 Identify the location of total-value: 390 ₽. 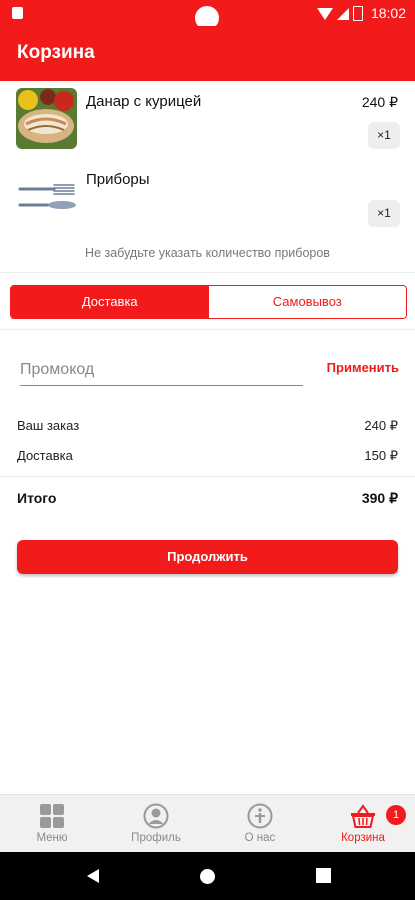
(379, 498).